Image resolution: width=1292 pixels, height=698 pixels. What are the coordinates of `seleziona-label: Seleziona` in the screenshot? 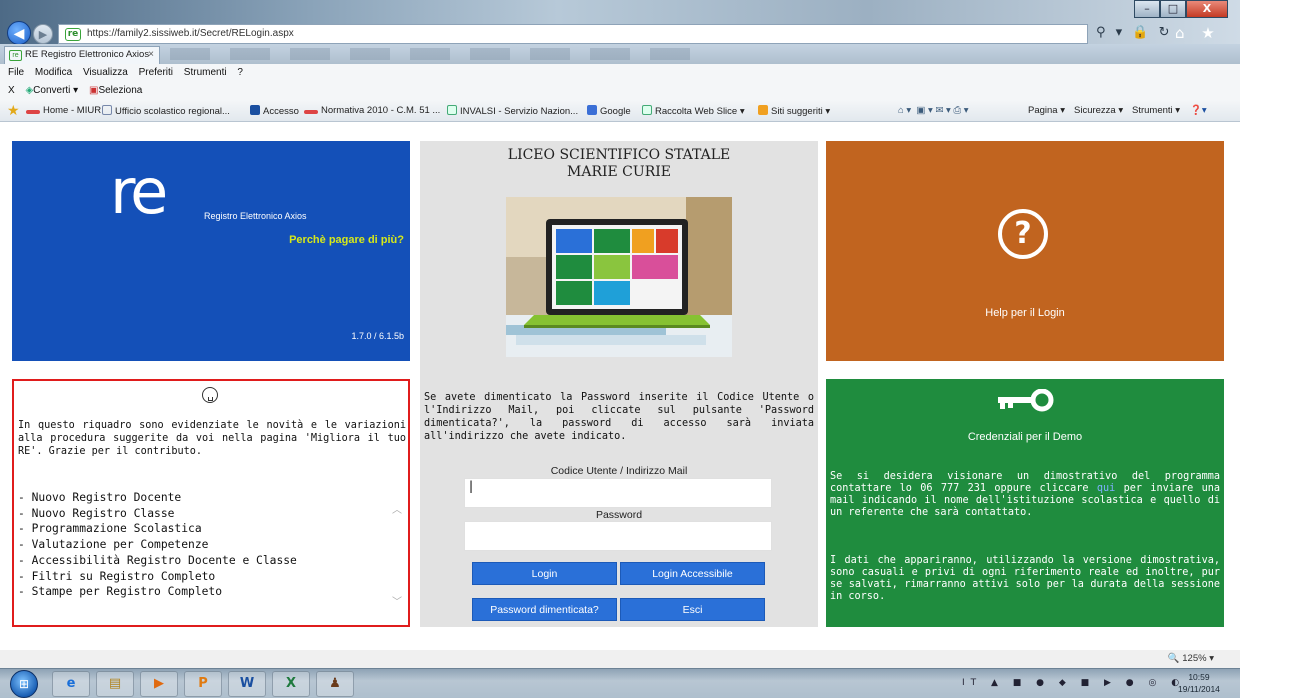 It's located at (120, 90).